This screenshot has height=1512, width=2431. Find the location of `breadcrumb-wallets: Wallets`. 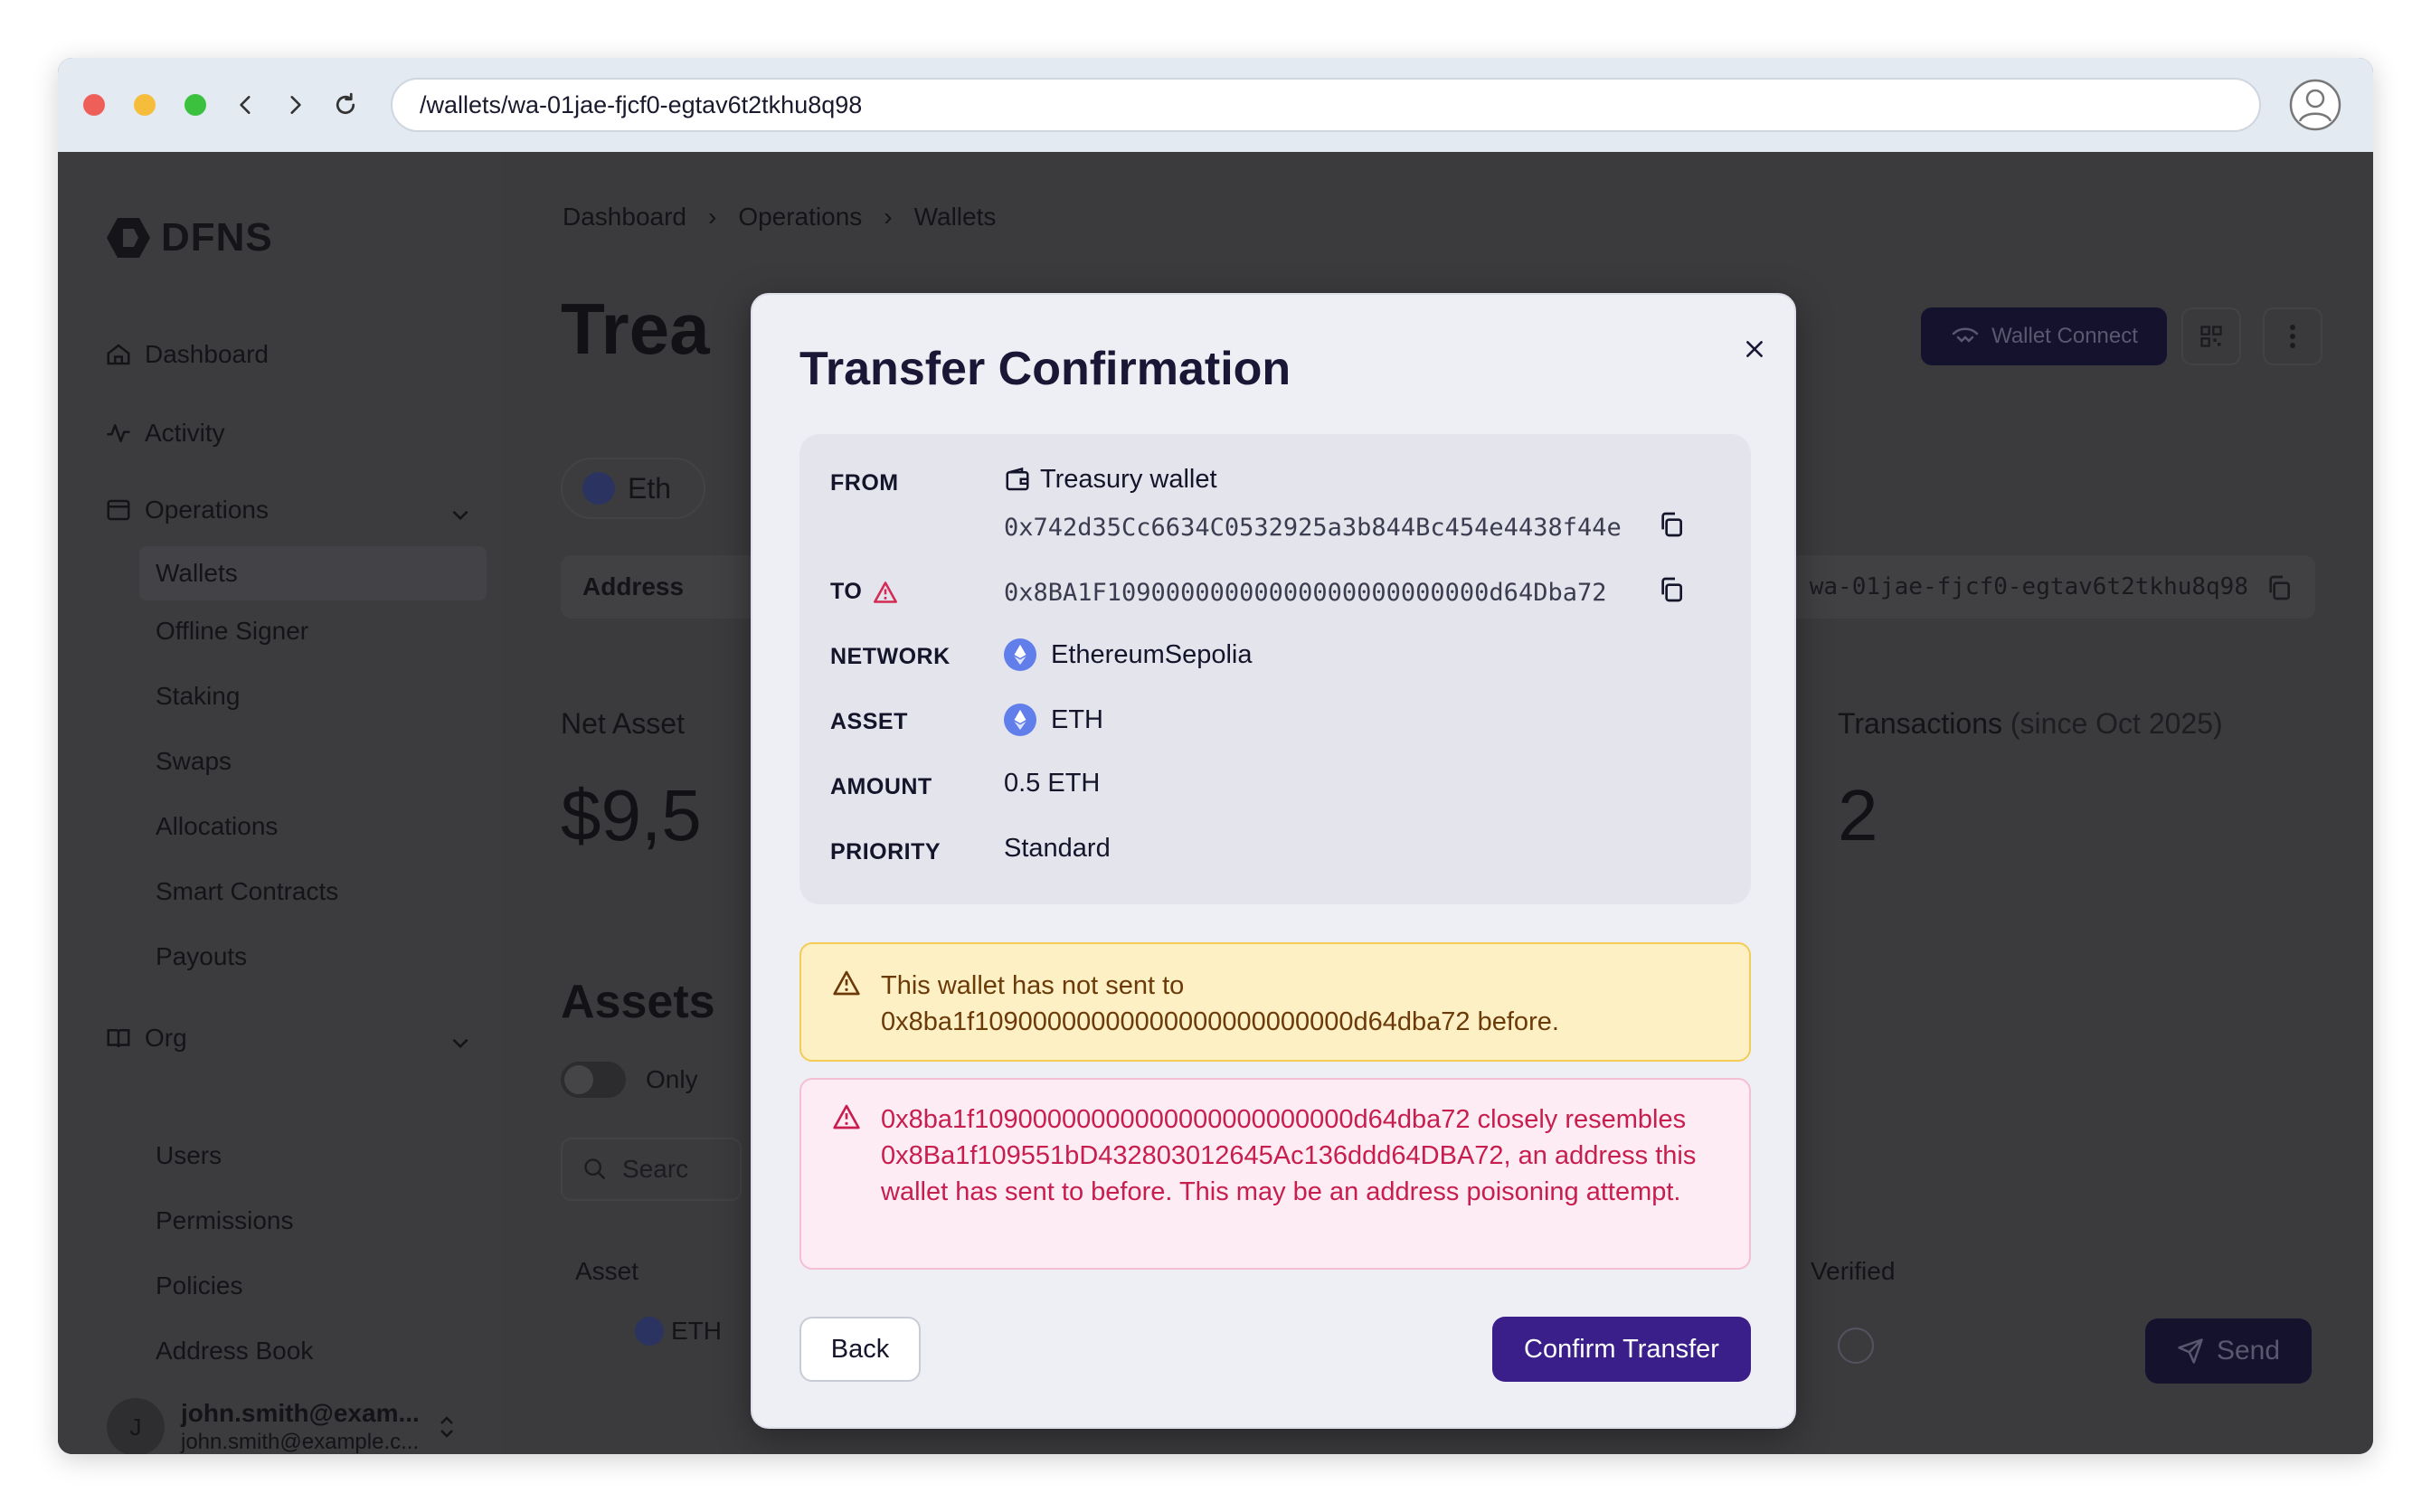

breadcrumb-wallets: Wallets is located at coordinates (955, 217).